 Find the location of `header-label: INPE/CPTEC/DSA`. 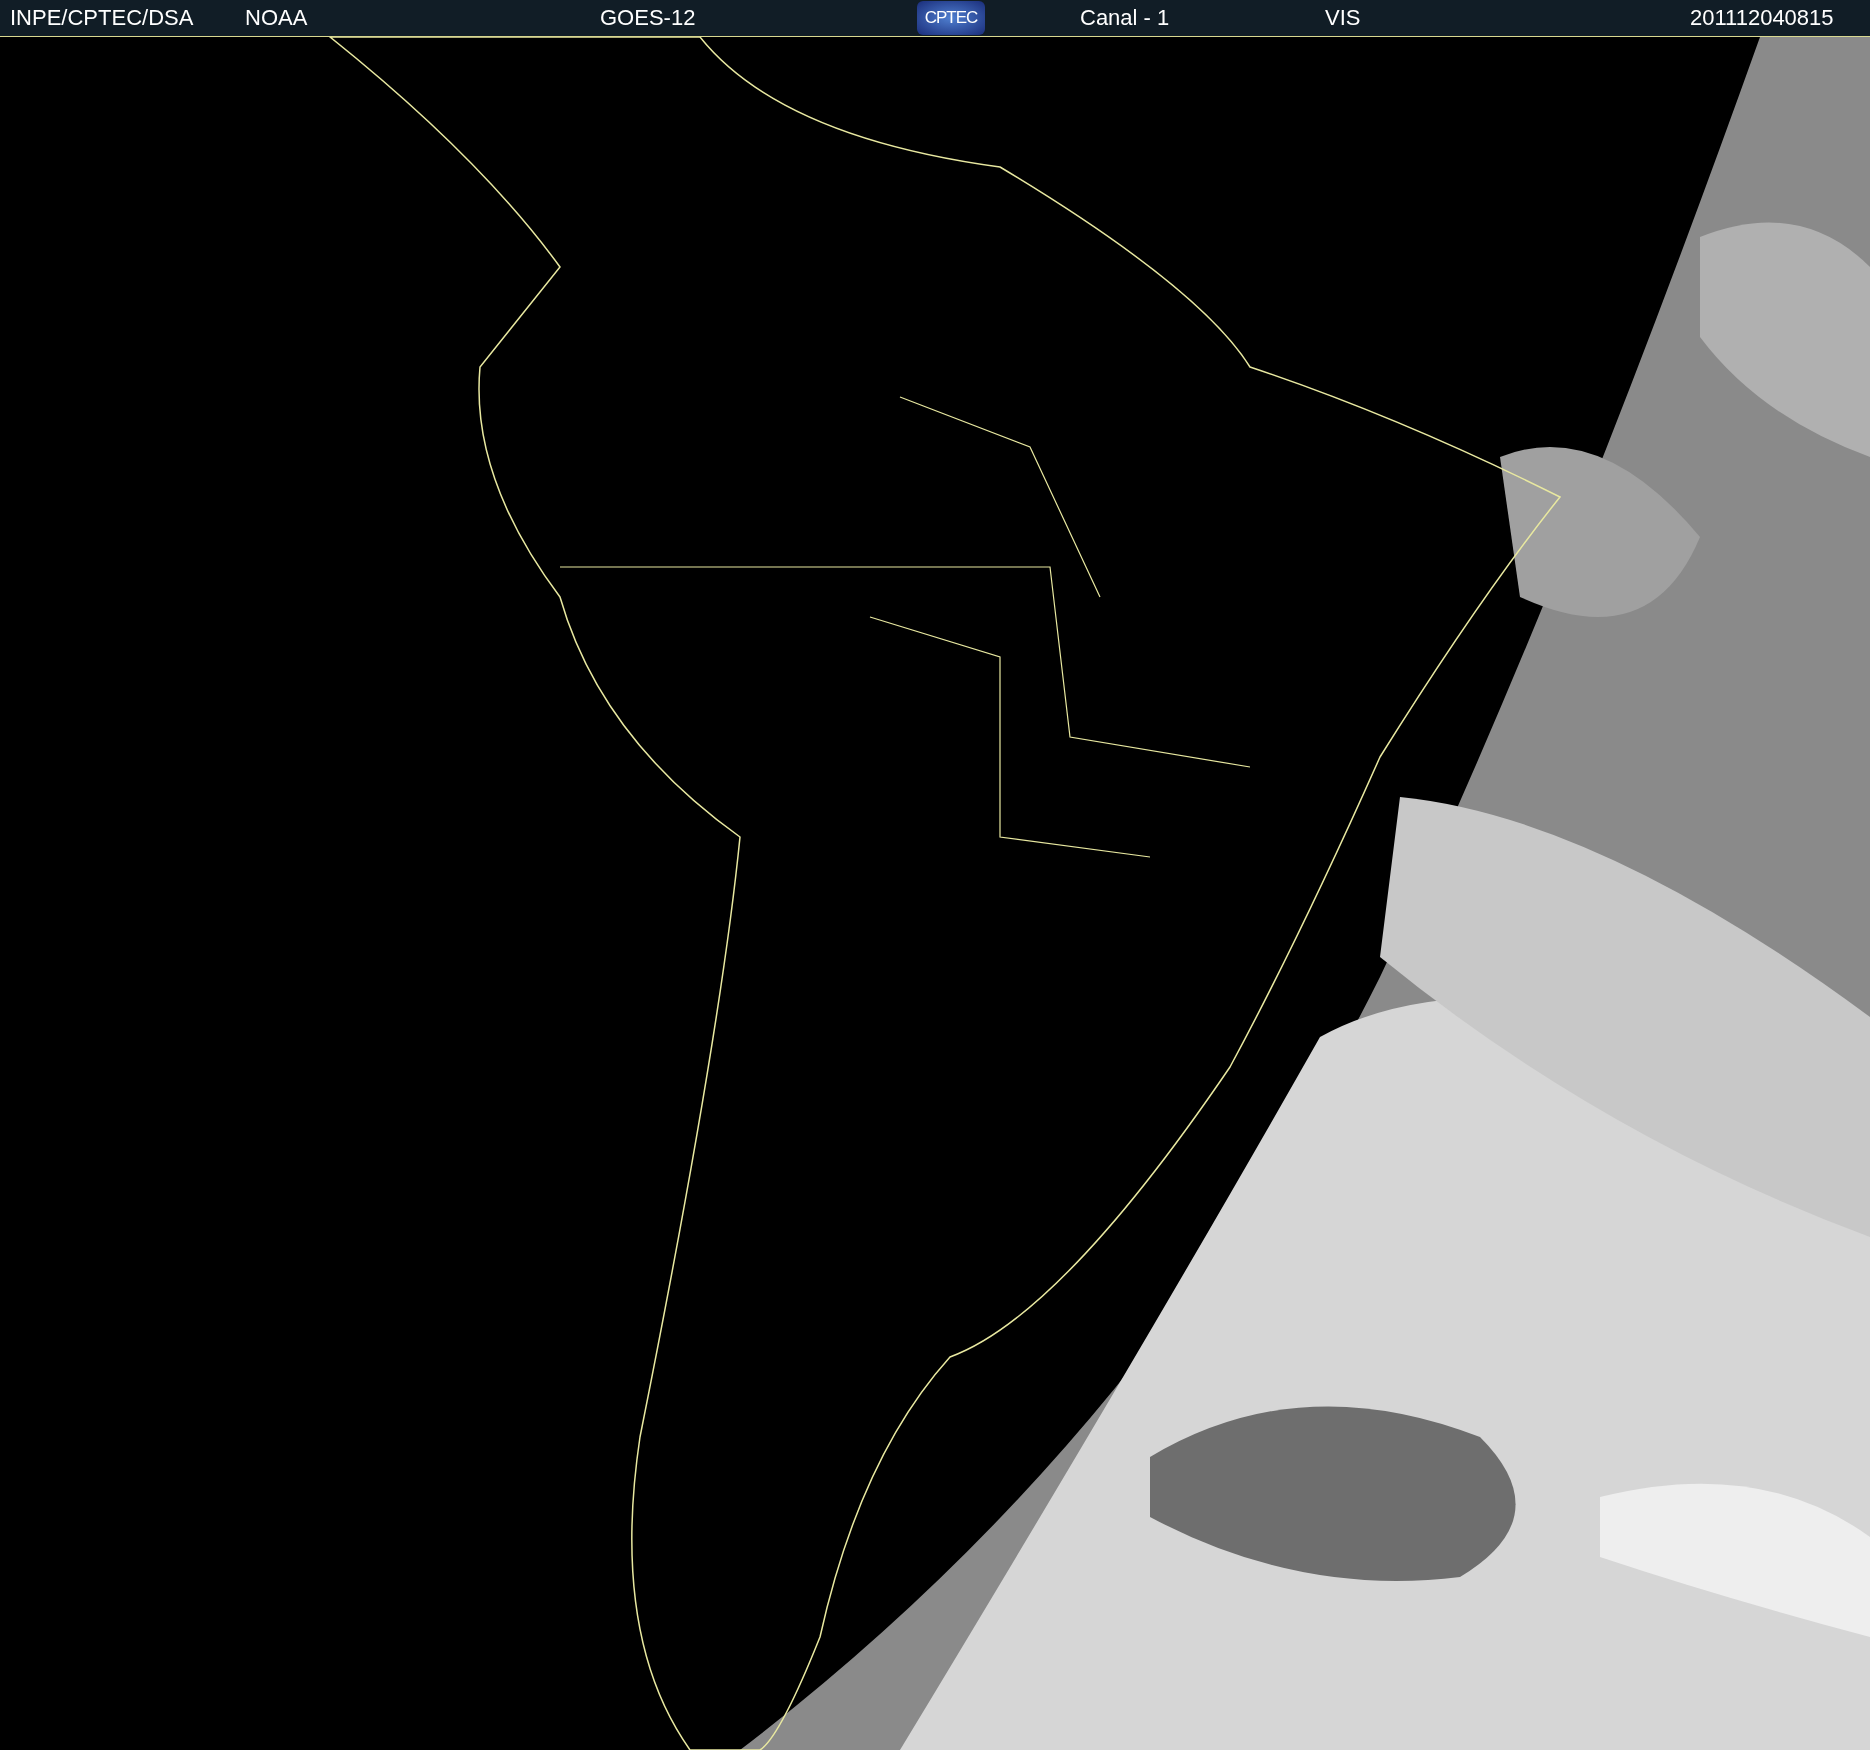

header-label: INPE/CPTEC/DSA is located at coordinates (102, 17).